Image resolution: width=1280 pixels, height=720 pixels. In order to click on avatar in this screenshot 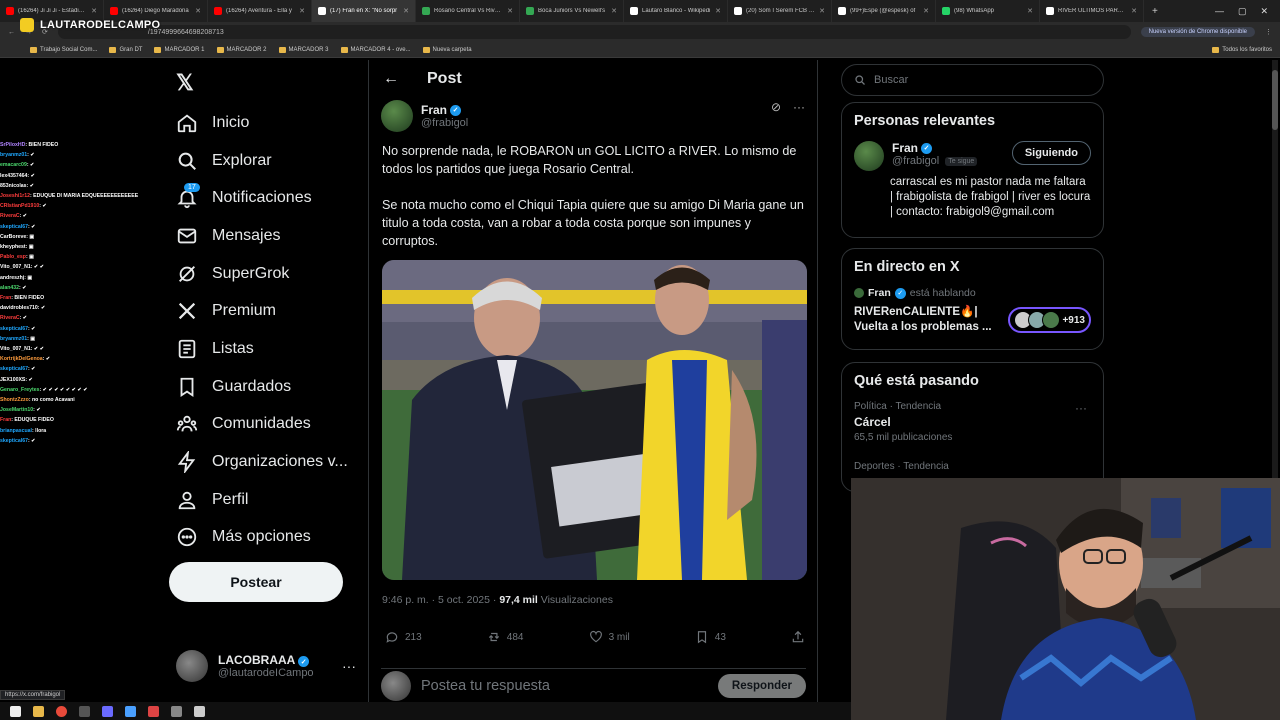, I will do `click(869, 156)`.